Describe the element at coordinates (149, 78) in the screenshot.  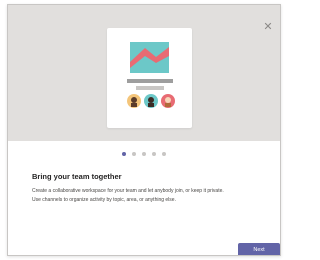
I see `illustration-card` at that location.